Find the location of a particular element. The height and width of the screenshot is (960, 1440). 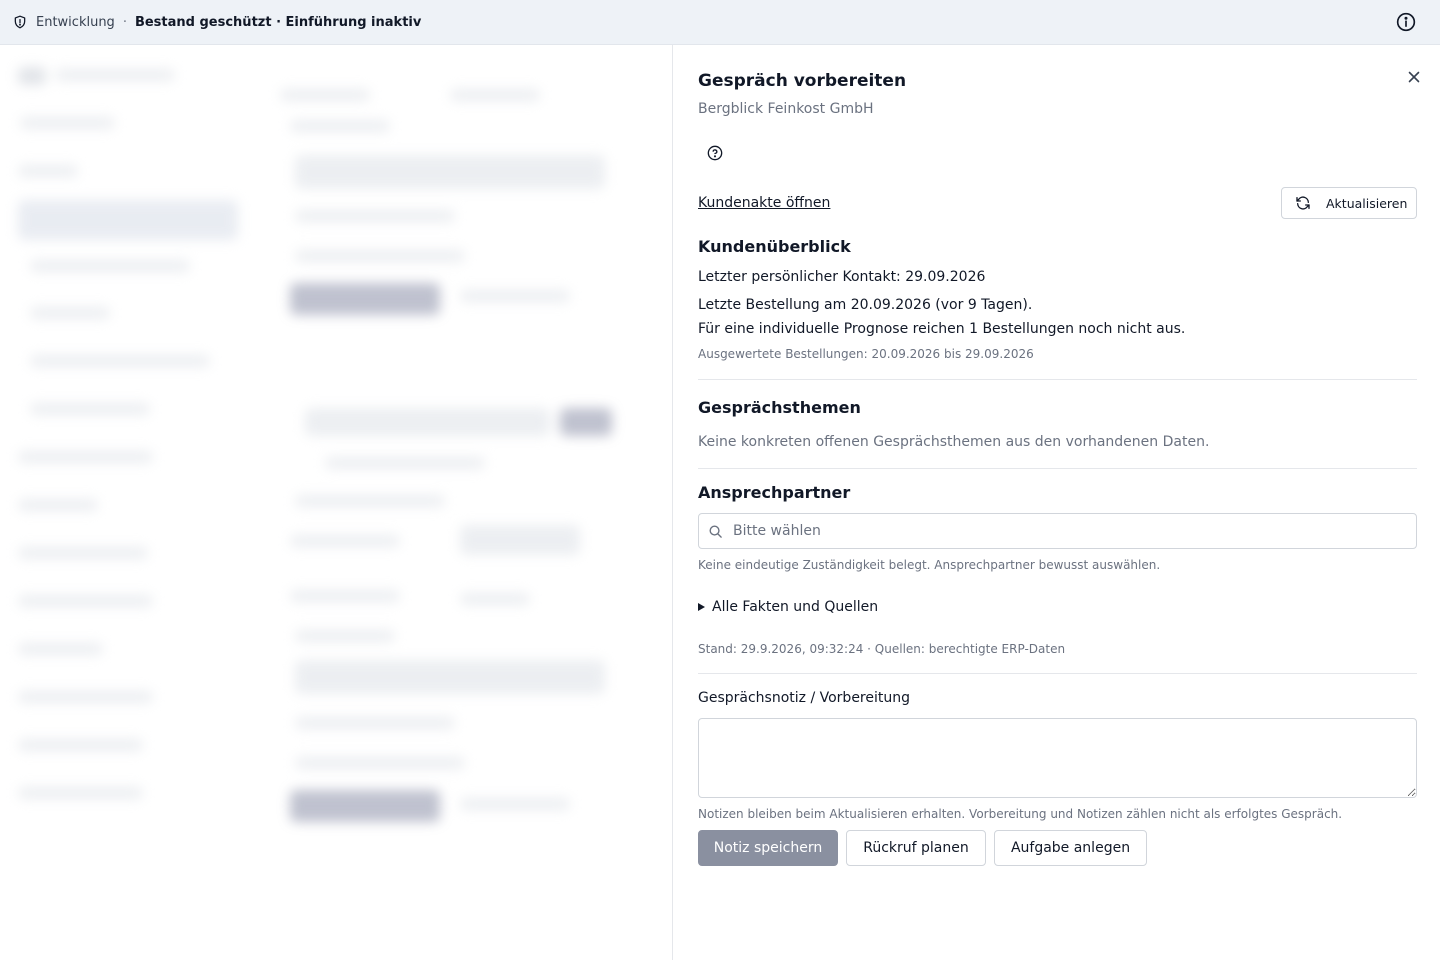

drawer-title: Gespräch vorbereiten is located at coordinates (802, 81).